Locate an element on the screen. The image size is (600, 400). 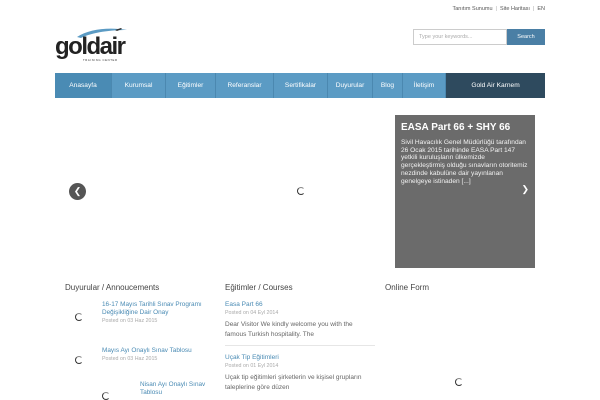
slider-next-button: ❯ is located at coordinates (525, 189).